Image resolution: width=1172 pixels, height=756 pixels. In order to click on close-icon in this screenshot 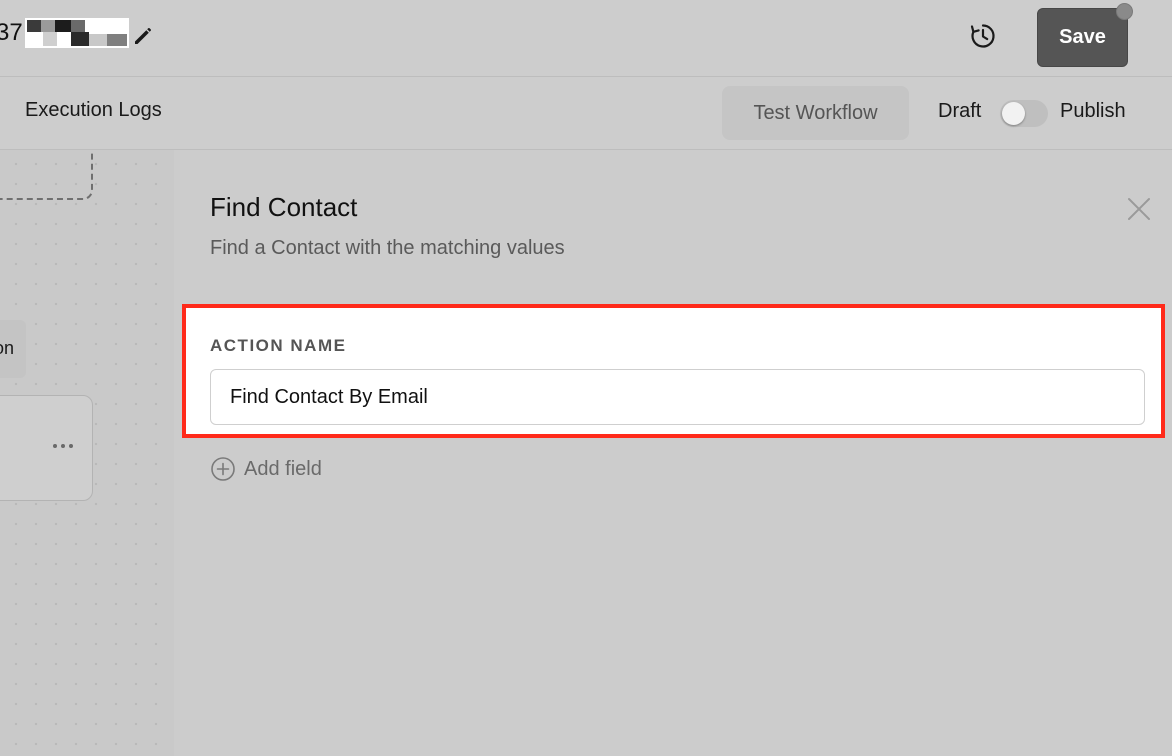, I will do `click(1139, 209)`.